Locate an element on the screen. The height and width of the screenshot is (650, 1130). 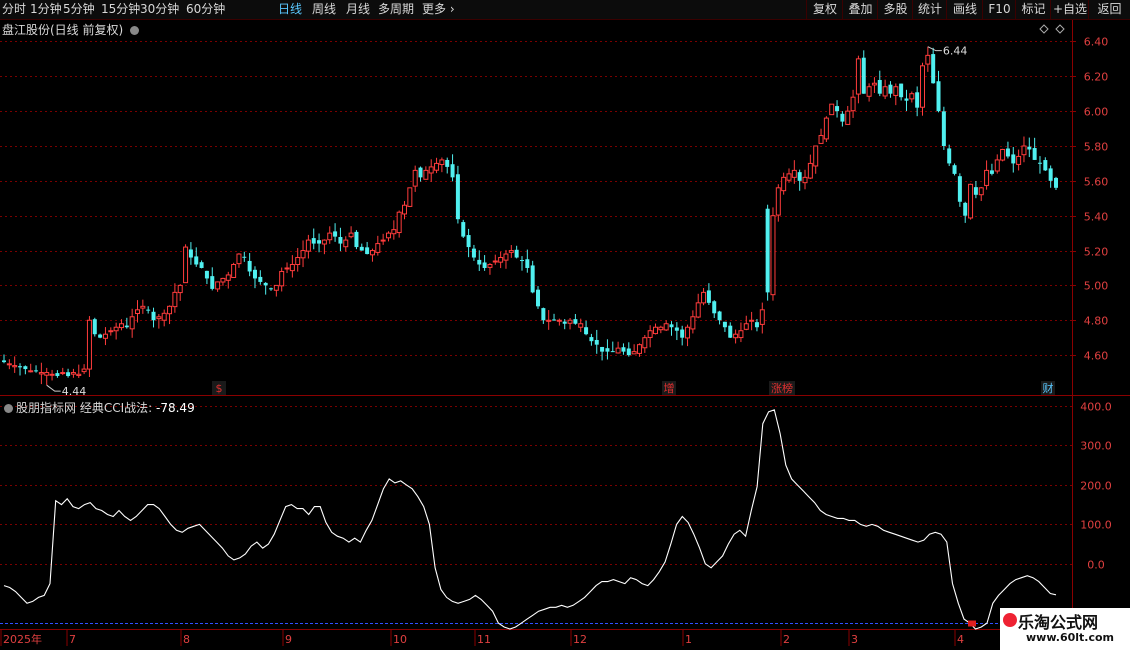
indicator-formula: 经典CCI战法: is located at coordinates (116, 408).